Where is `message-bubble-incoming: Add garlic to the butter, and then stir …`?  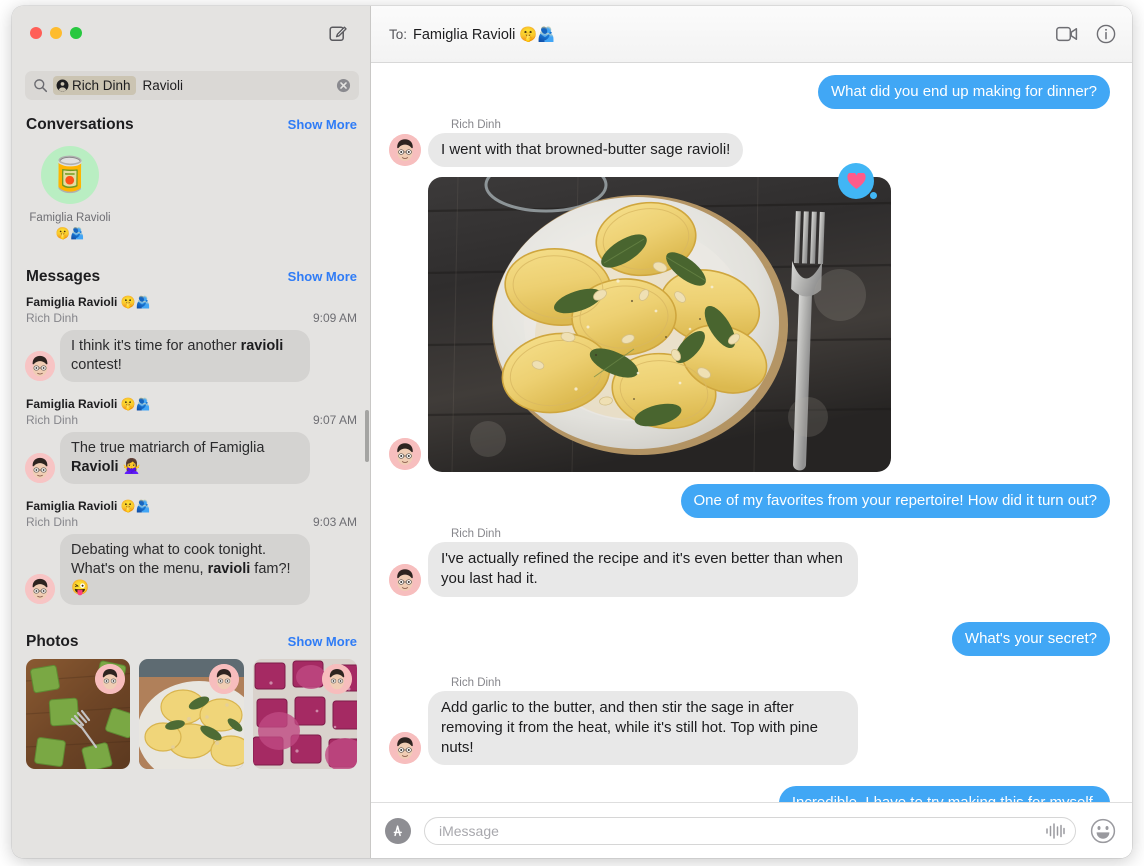 message-bubble-incoming: Add garlic to the butter, and then stir … is located at coordinates (641, 728).